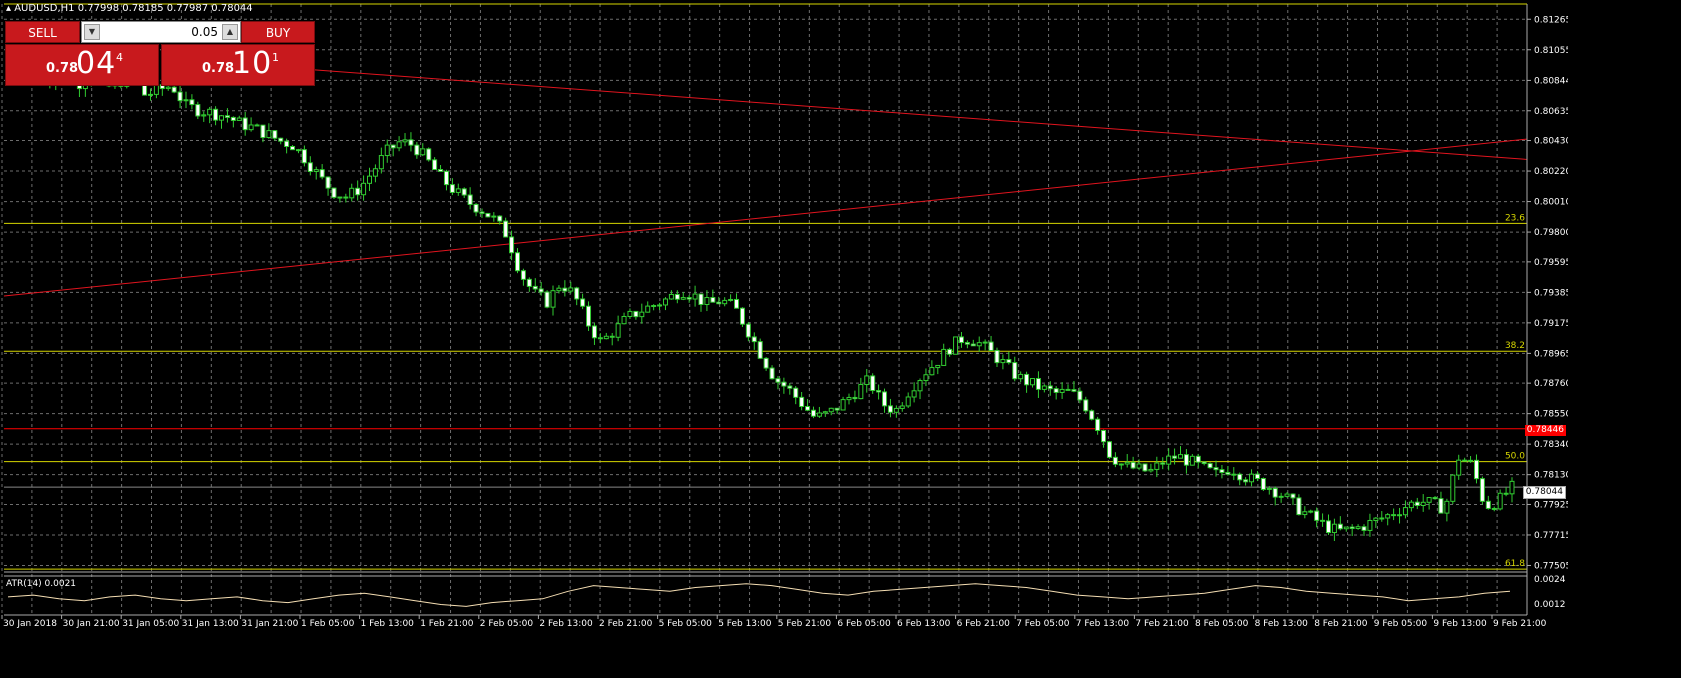 This screenshot has width=1681, height=678. Describe the element at coordinates (1544, 492) in the screenshot. I see `last-price-tag: 0.78044` at that location.